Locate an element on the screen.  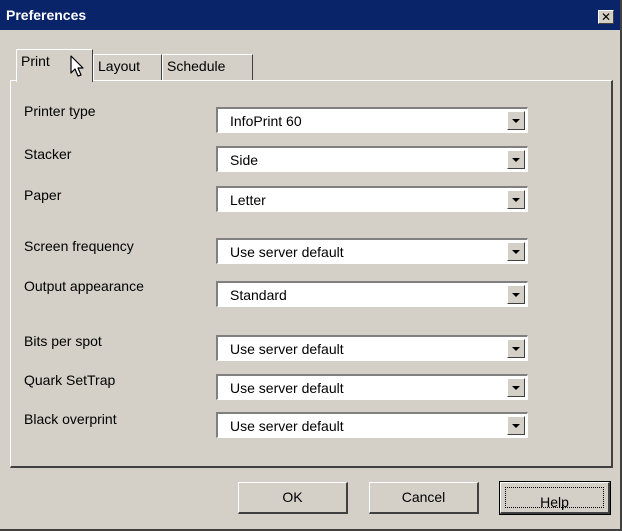
bits-per-spot-label: Bits per spot is located at coordinates (63, 341).